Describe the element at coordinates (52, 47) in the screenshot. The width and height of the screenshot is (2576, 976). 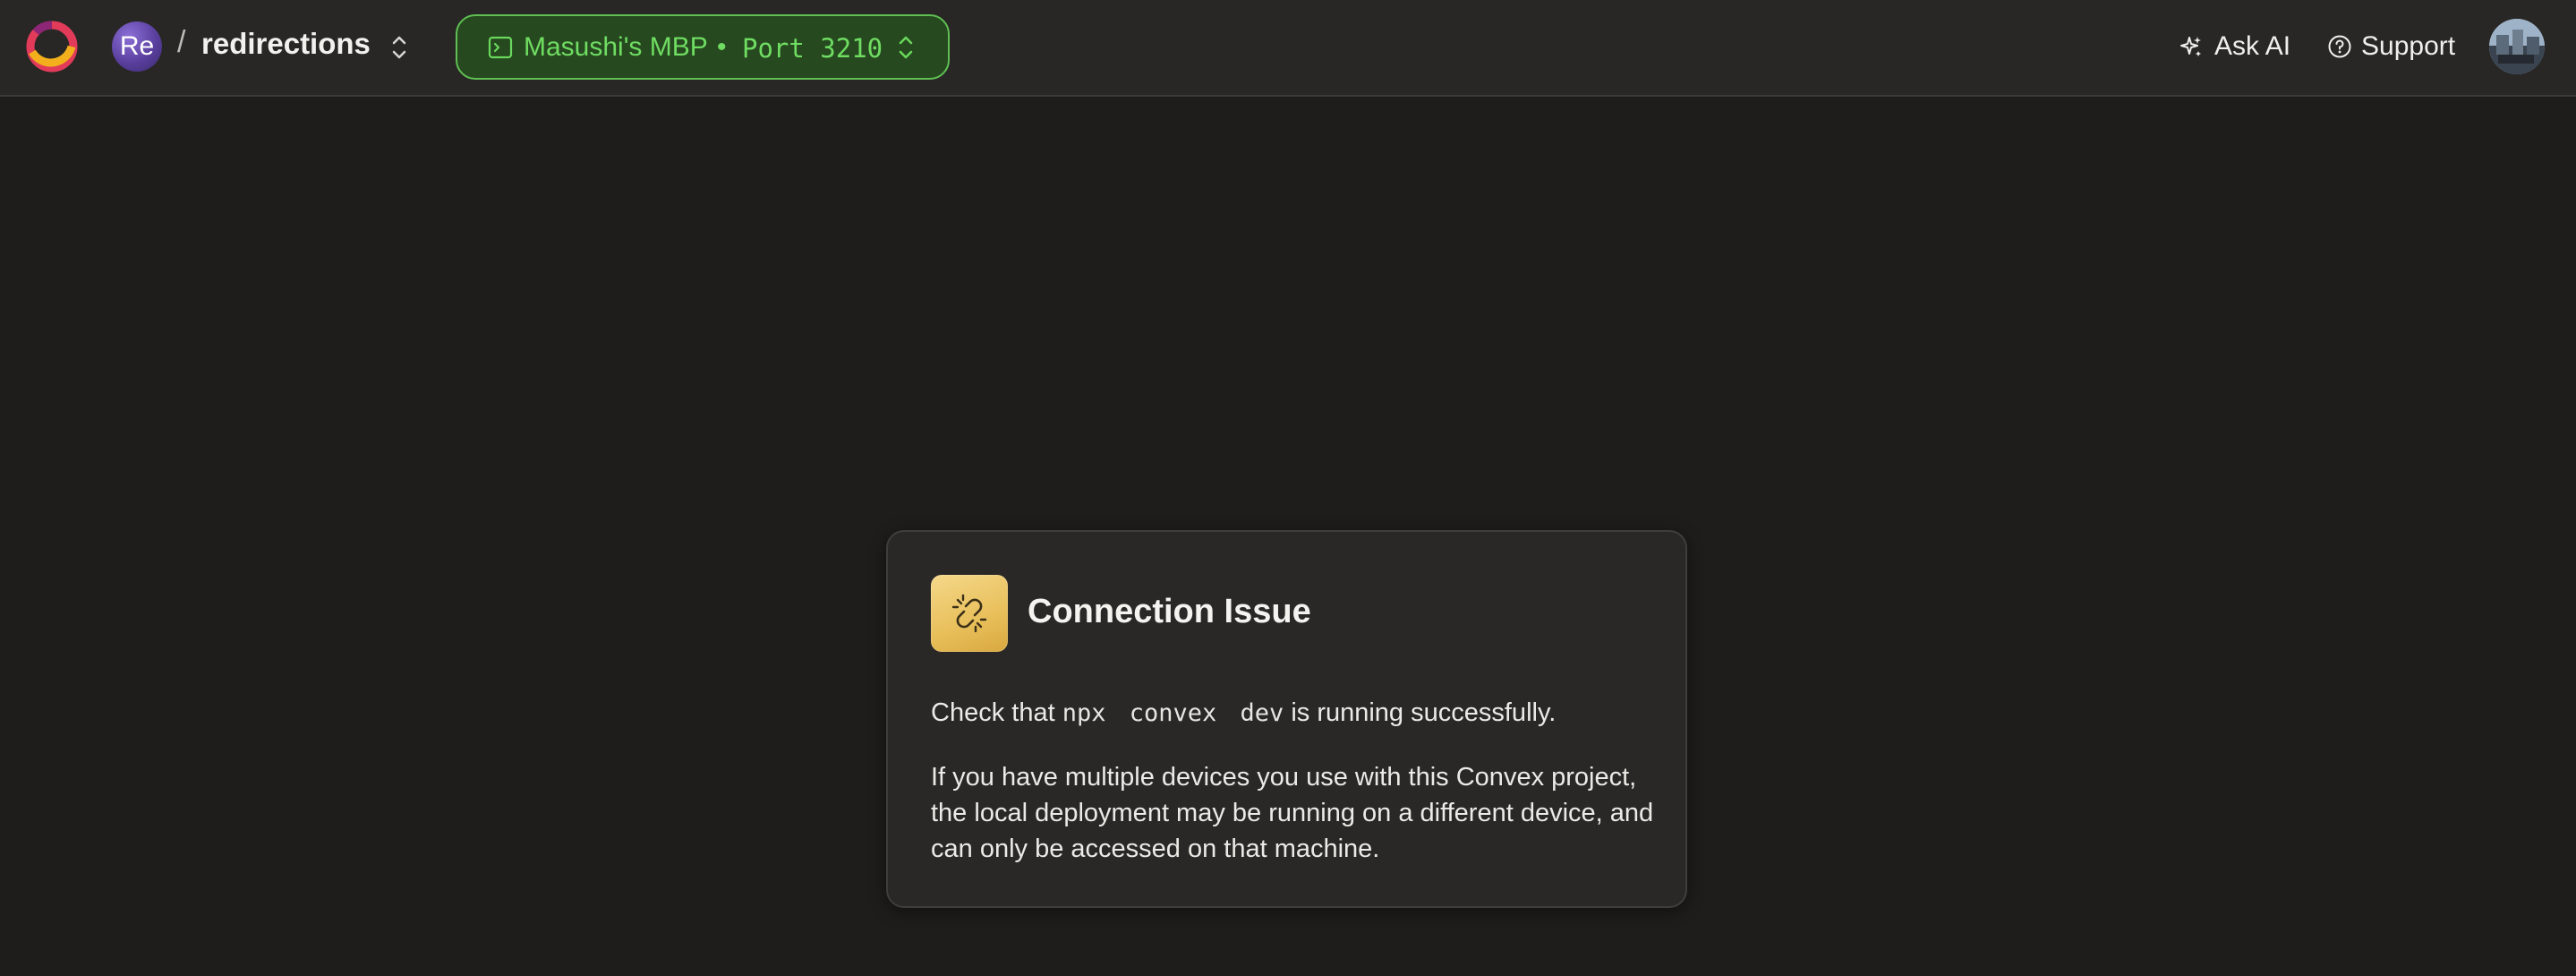
I see `convex-logo-icon` at that location.